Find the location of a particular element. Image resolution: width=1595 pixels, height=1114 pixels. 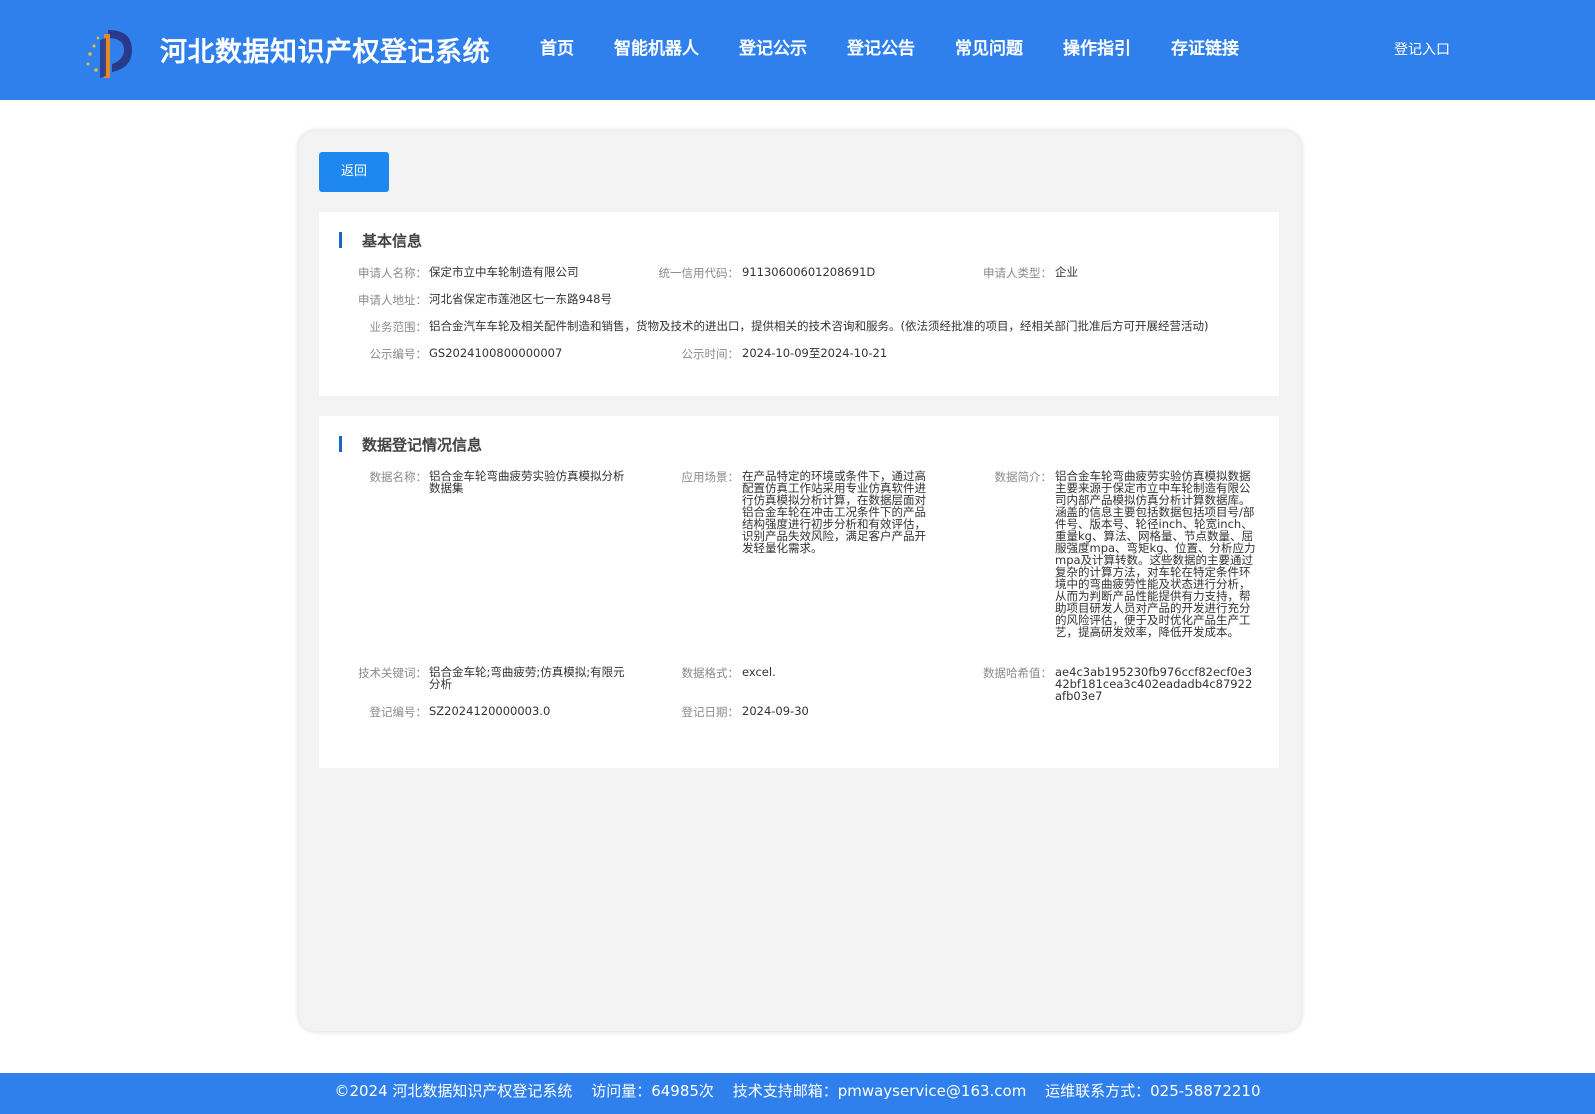

site-logo-icon is located at coordinates (109, 54).